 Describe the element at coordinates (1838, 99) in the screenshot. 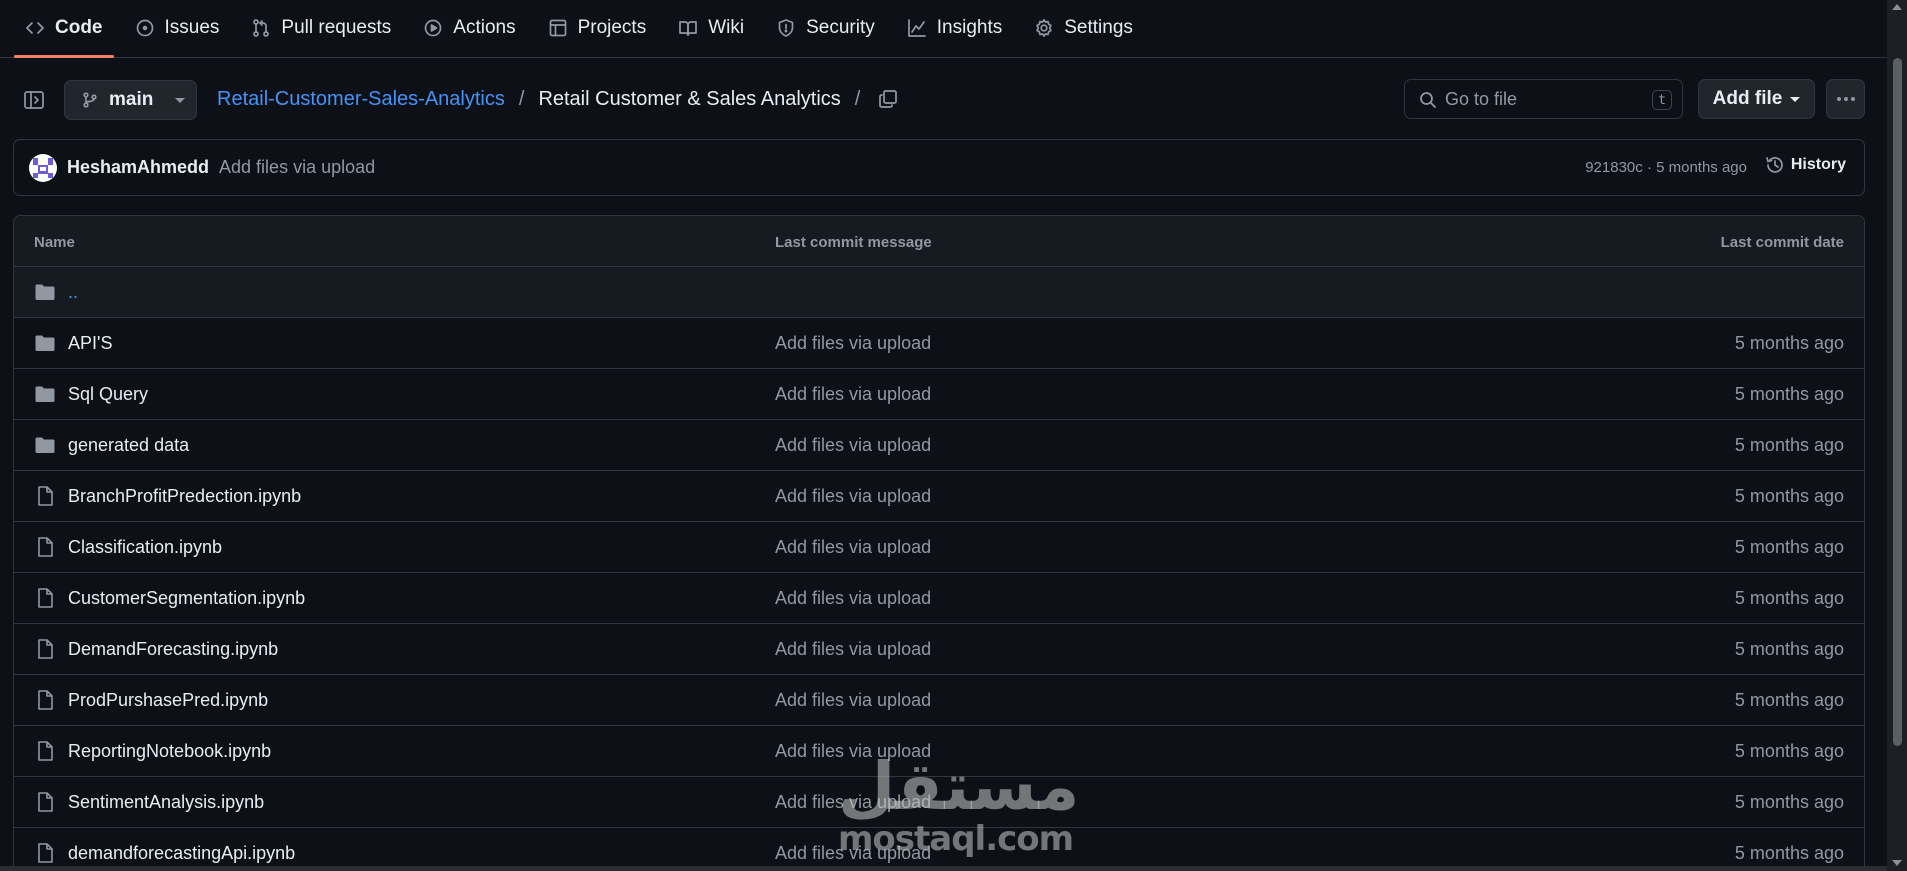

I see `kebab-dot` at that location.